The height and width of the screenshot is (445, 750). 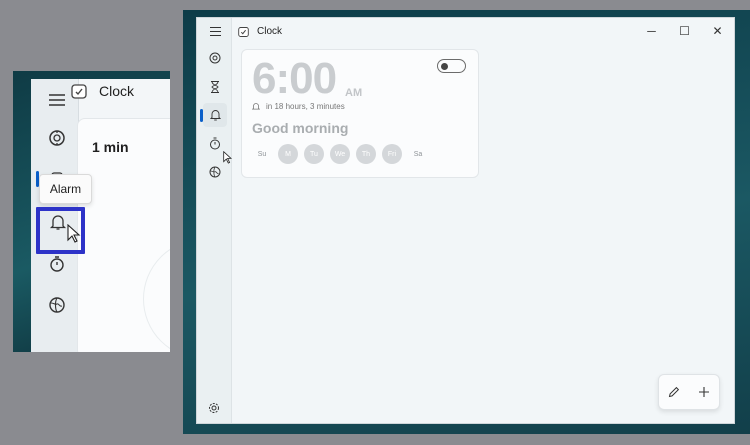 What do you see at coordinates (74, 233) in the screenshot?
I see `inset-mouse-cursor-icon` at bounding box center [74, 233].